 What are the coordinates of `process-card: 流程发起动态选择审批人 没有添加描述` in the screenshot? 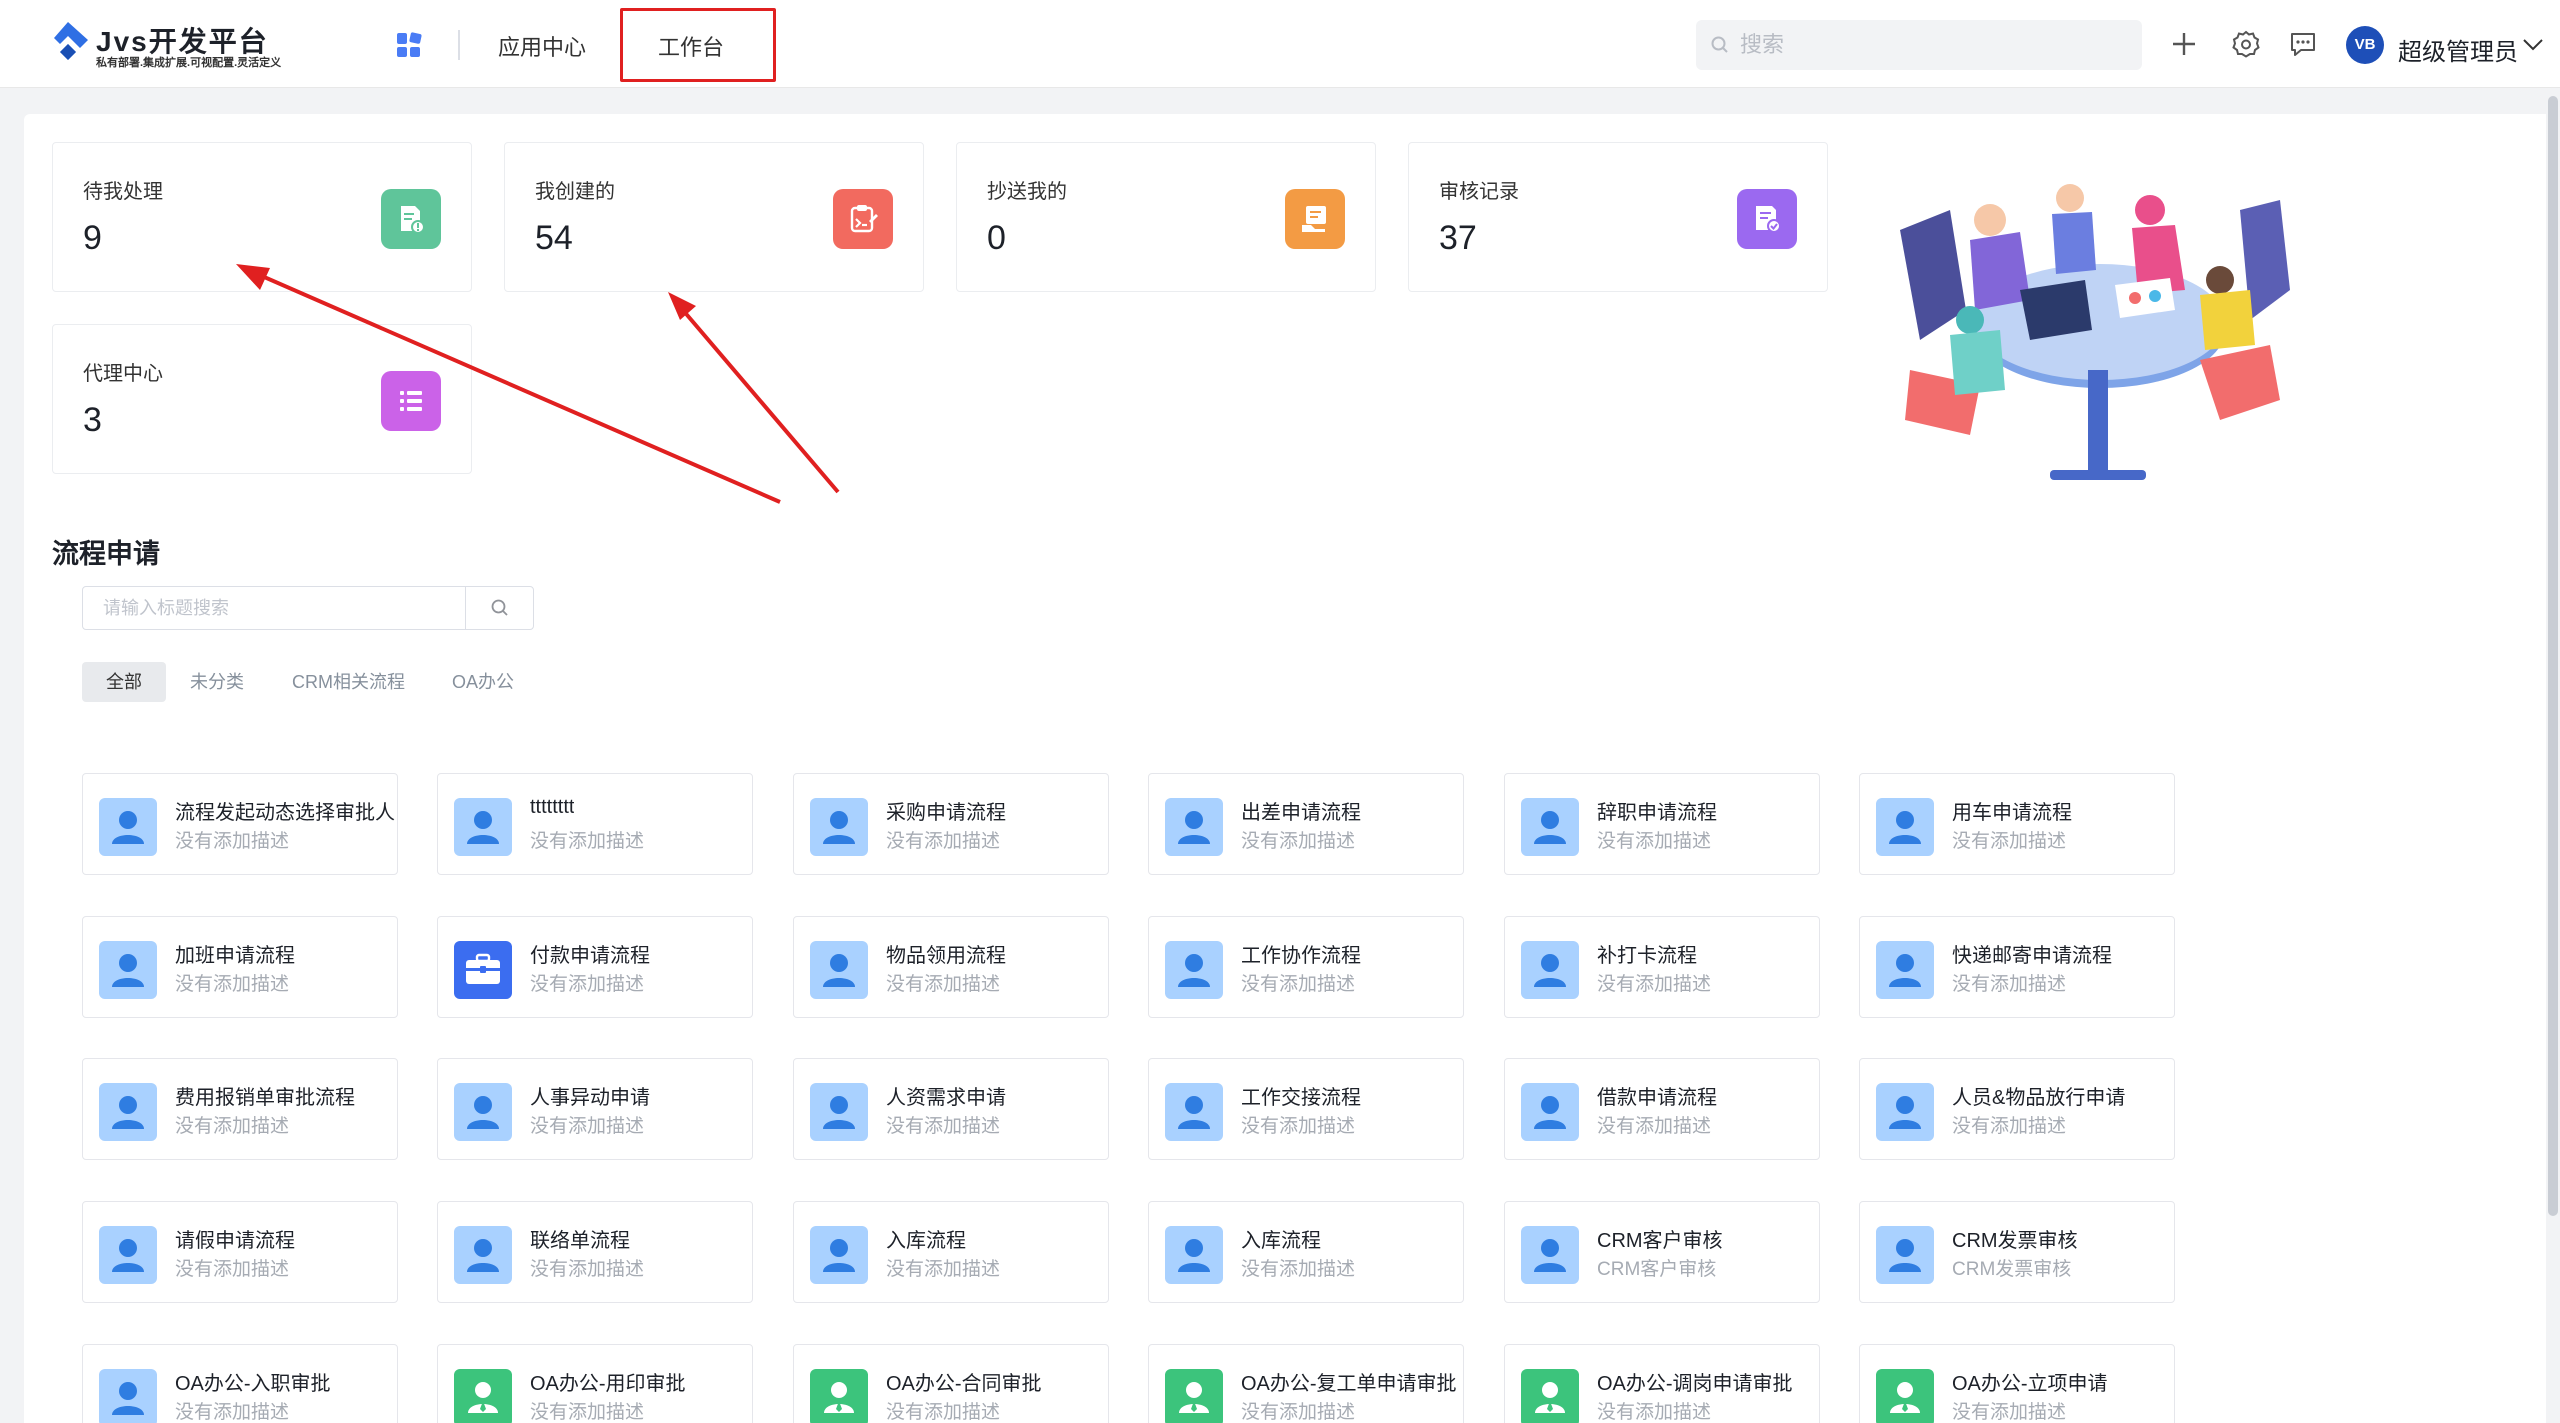 It's located at (240, 824).